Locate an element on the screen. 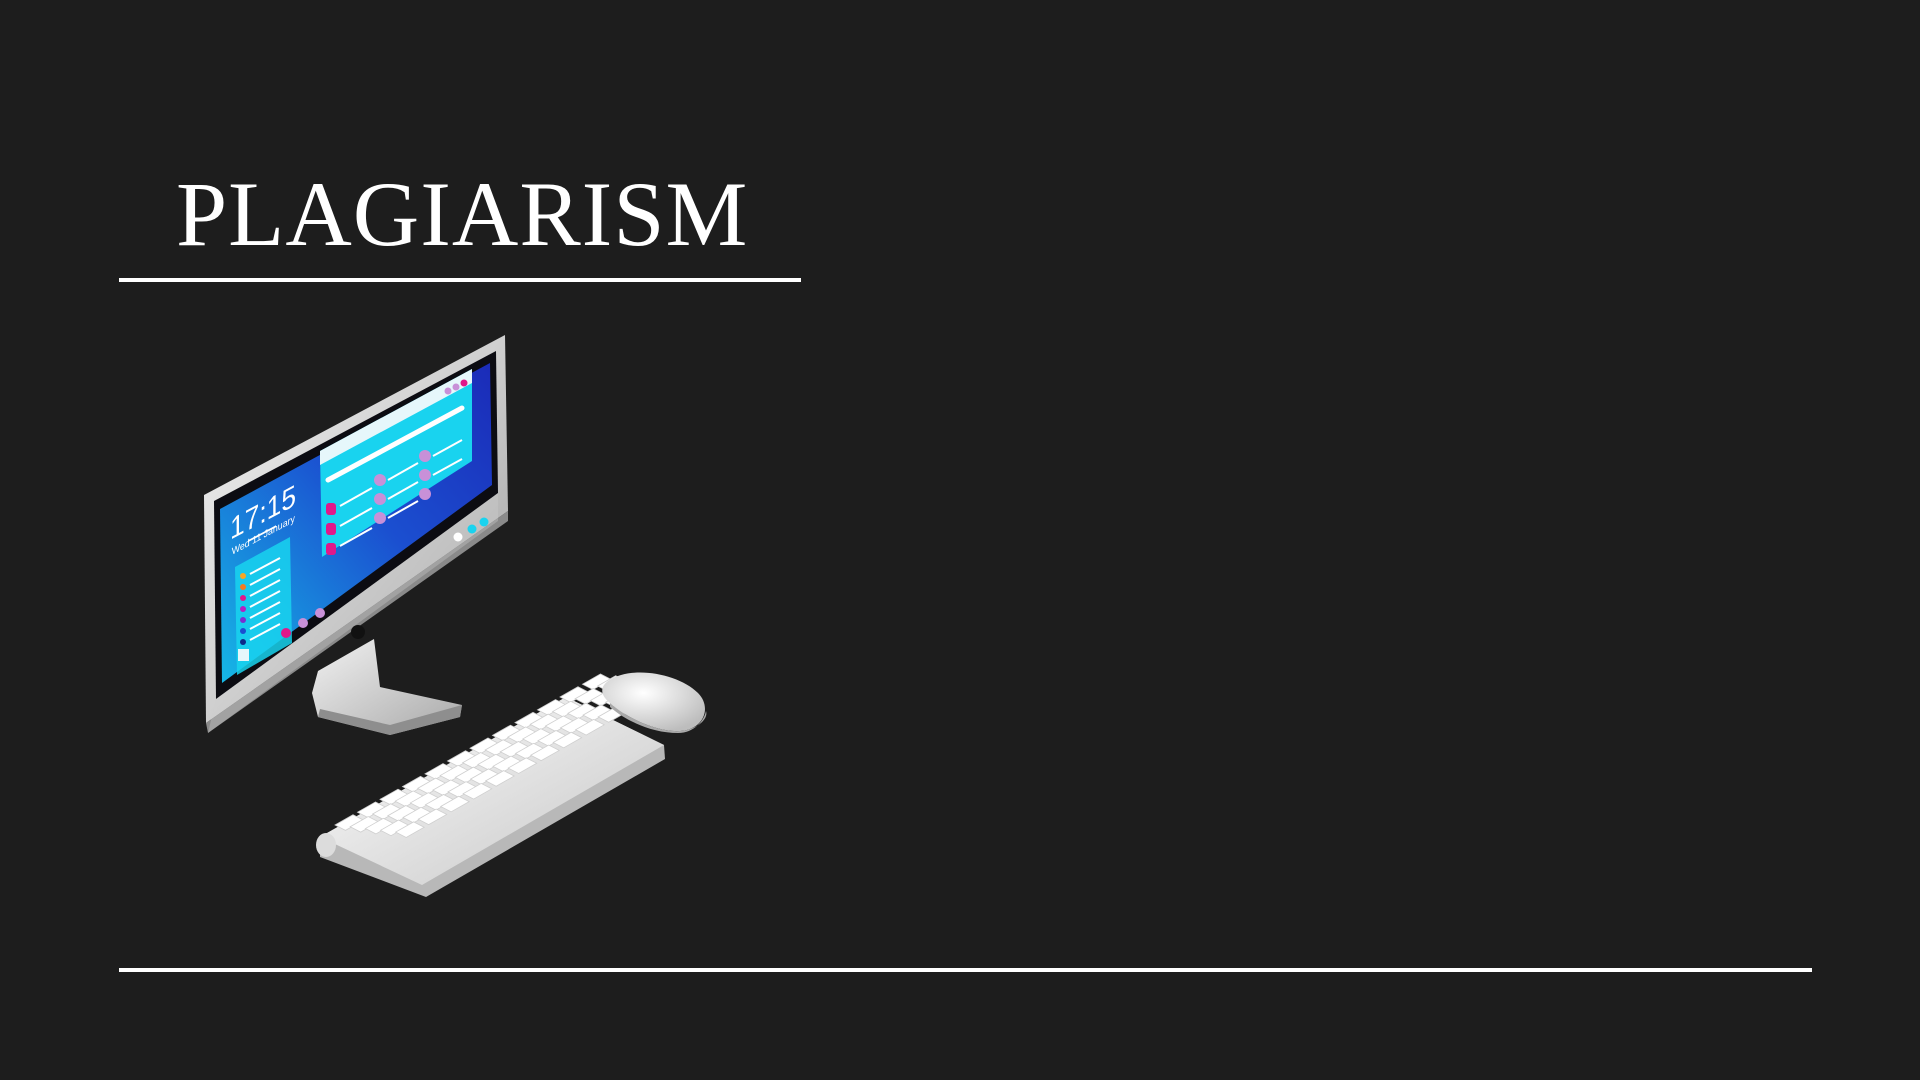 The width and height of the screenshot is (1920, 1080). computer-desktop-icon: 17:15 Wed 11 January is located at coordinates (455, 616).